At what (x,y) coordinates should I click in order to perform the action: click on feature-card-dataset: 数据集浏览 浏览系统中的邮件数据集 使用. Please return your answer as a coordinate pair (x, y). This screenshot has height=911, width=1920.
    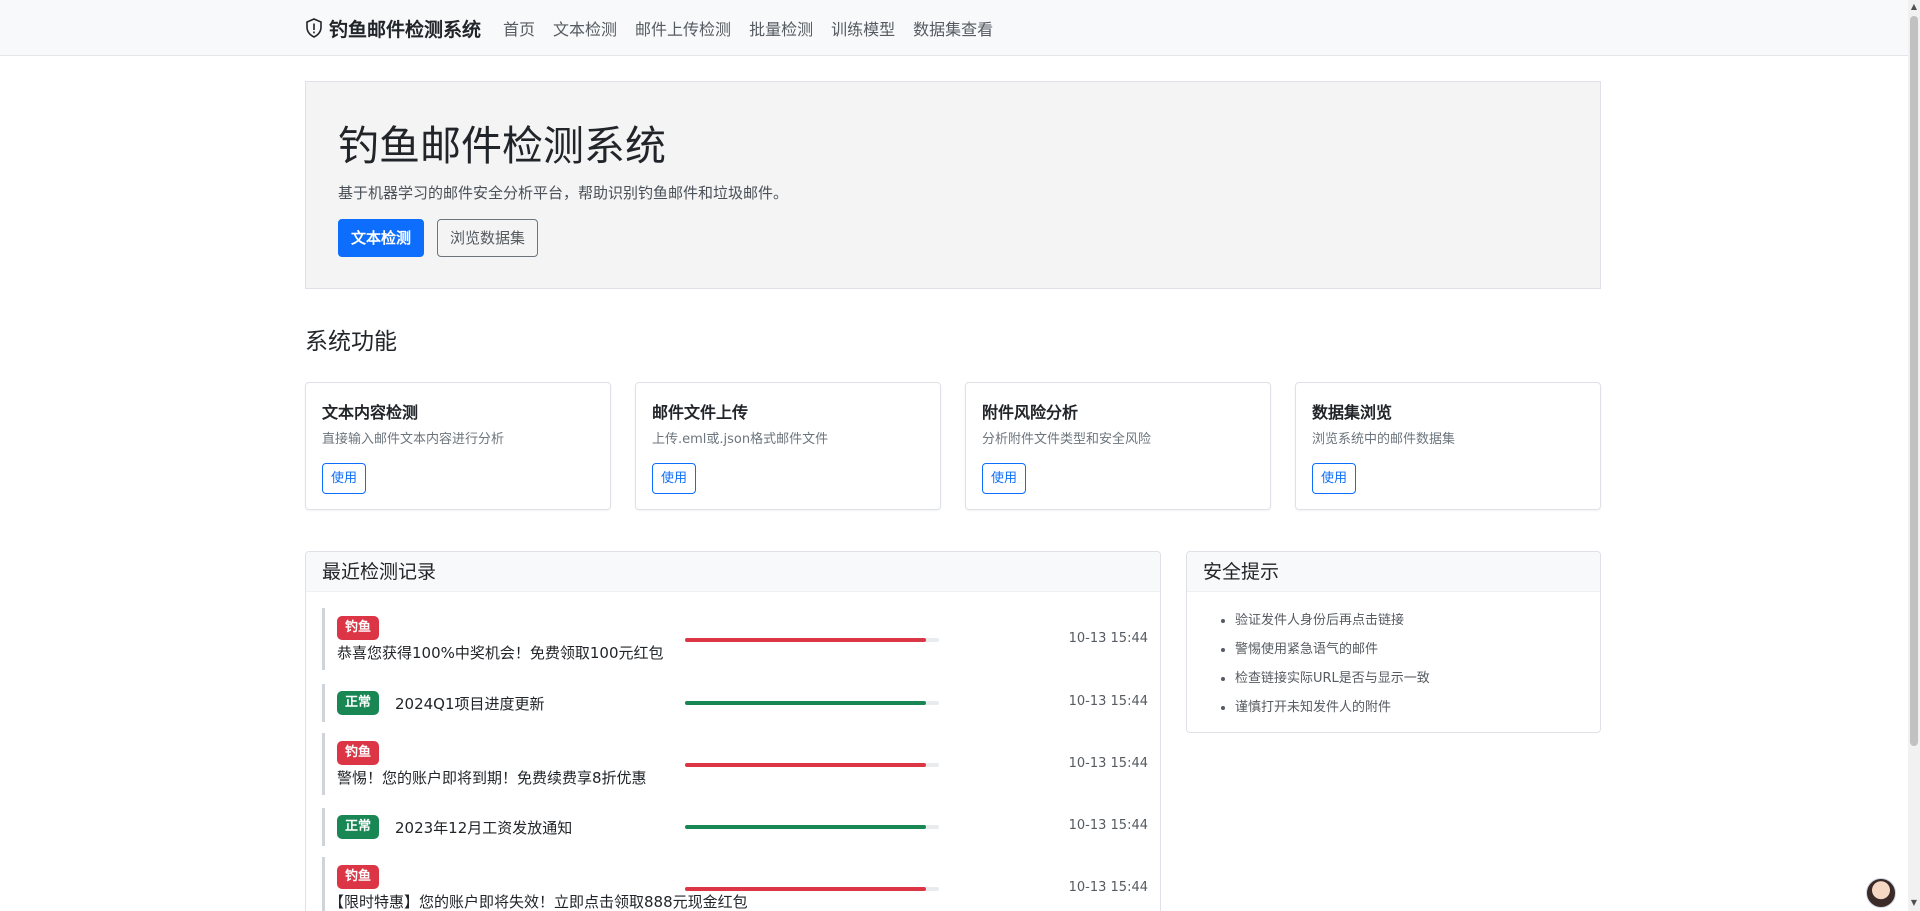
    Looking at the image, I should click on (1448, 446).